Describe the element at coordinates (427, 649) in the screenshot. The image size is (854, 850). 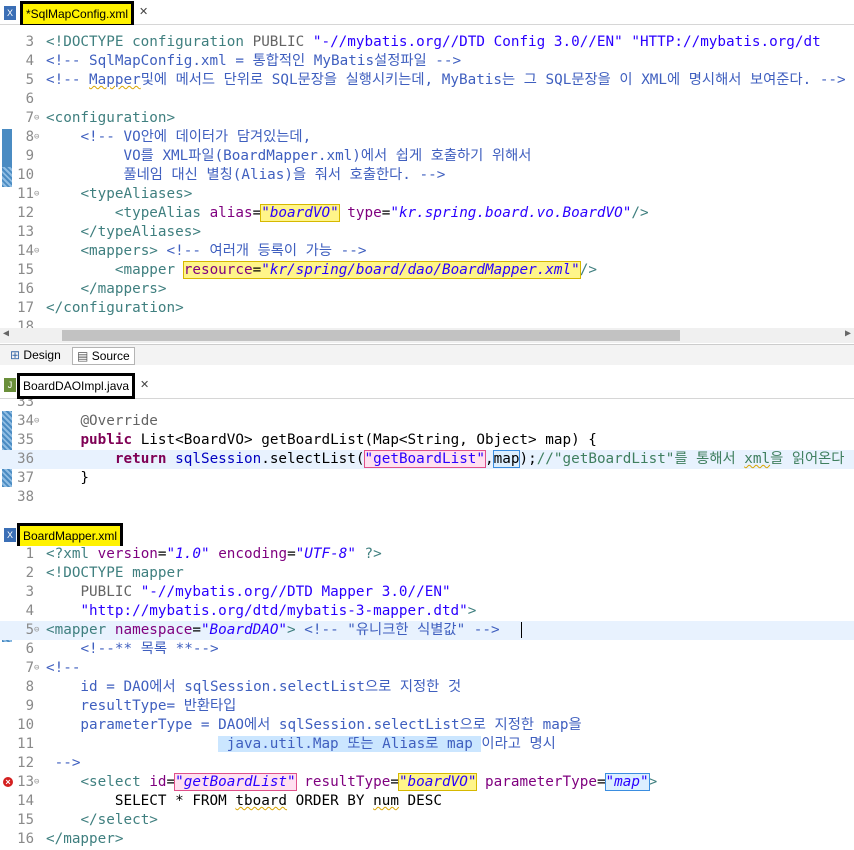
I see `code-line: 6 <!--** 목록 **-->` at that location.